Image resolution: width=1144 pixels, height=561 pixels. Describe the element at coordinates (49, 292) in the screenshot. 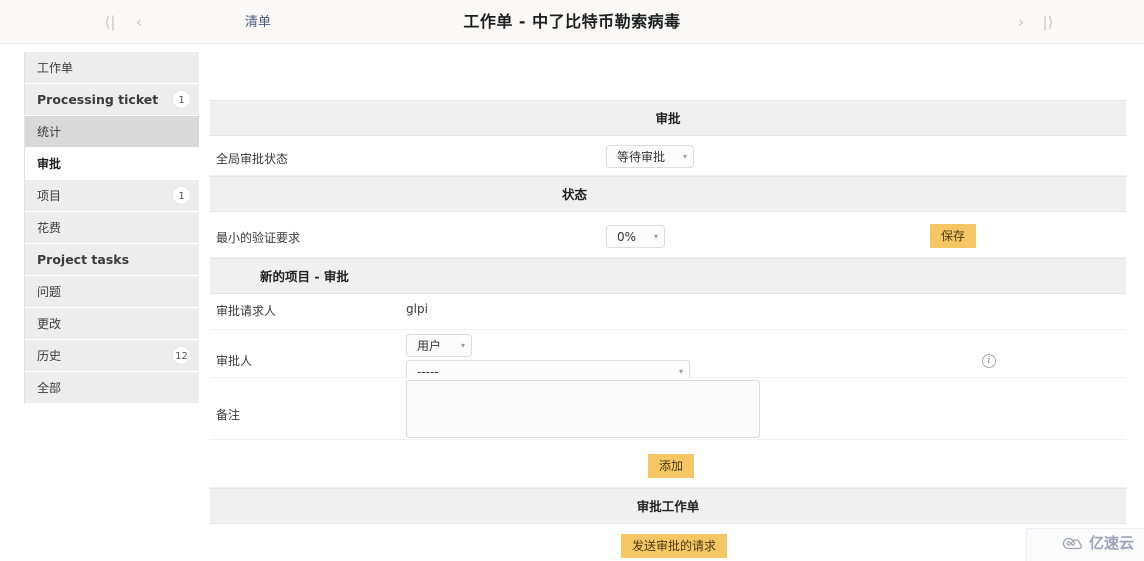

I see `sidebar-item-label: 问题` at that location.